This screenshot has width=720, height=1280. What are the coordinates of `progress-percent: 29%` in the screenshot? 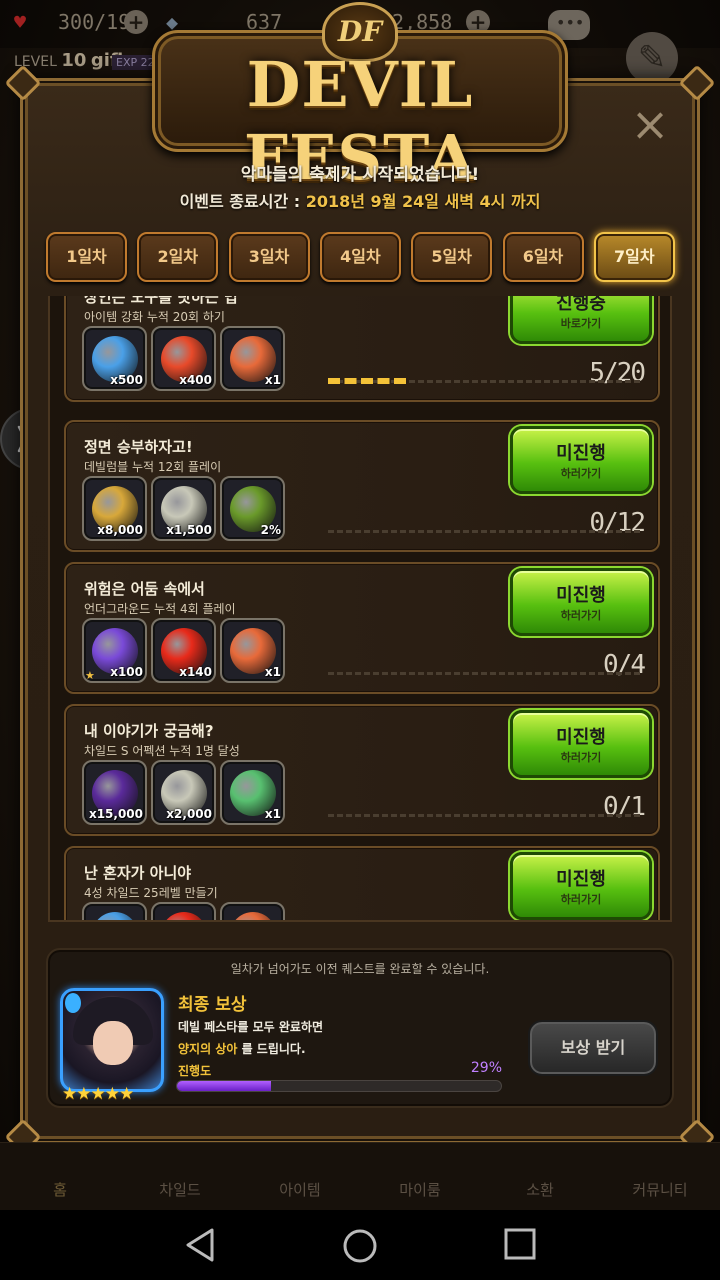 It's located at (486, 1068).